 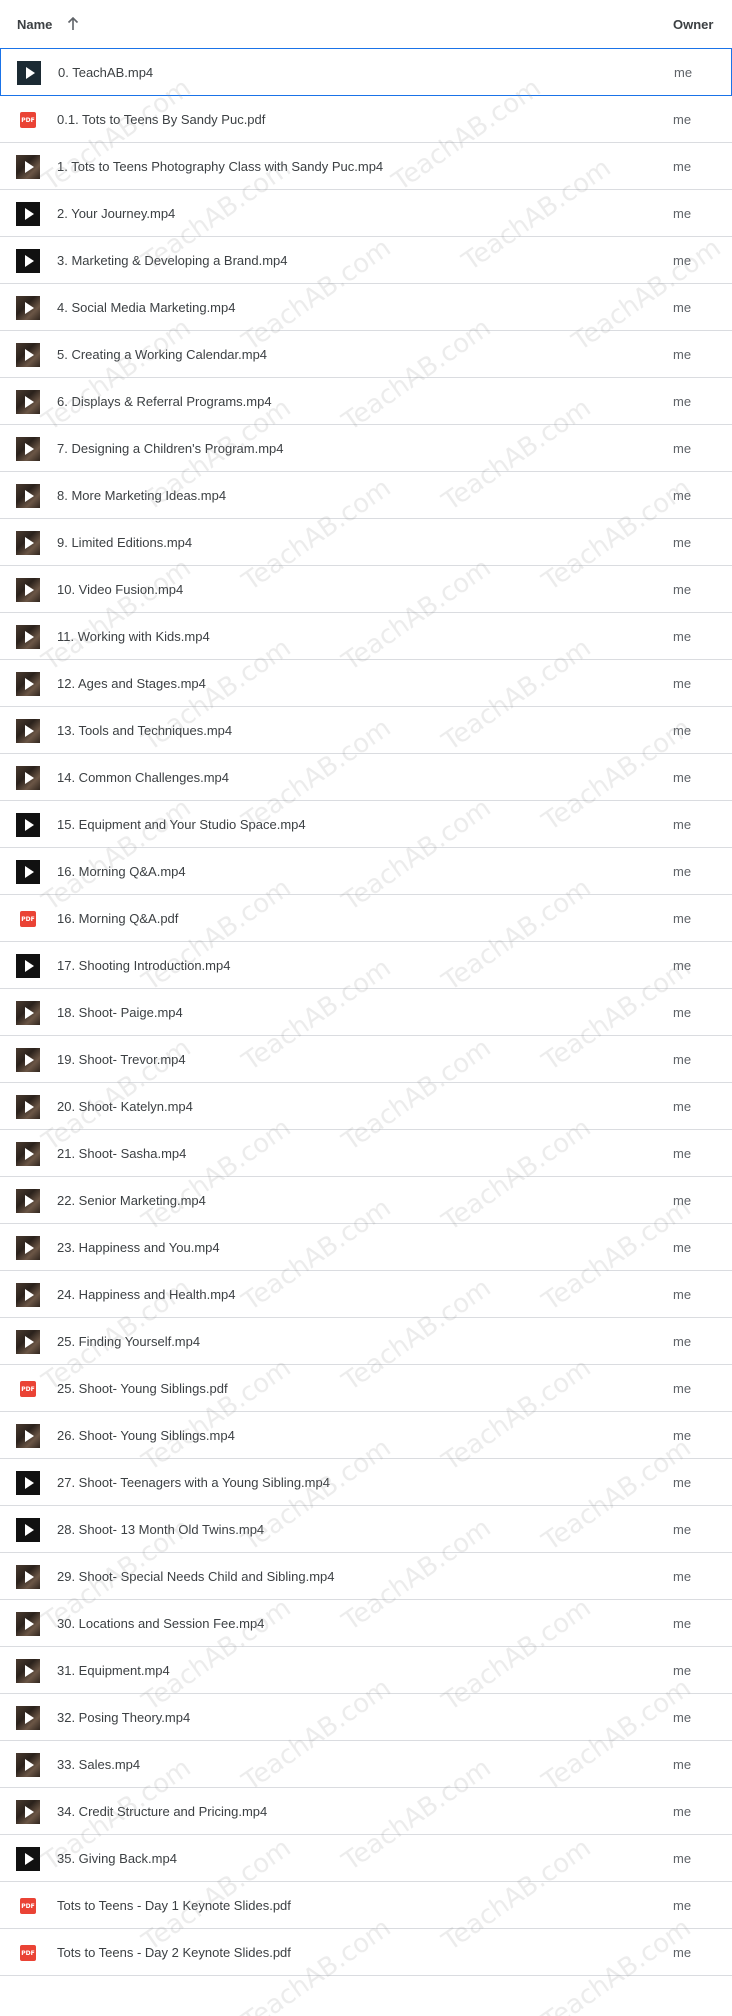 What do you see at coordinates (366, 1717) in the screenshot?
I see `file-row: 32. Posing Theory.mp4 me` at bounding box center [366, 1717].